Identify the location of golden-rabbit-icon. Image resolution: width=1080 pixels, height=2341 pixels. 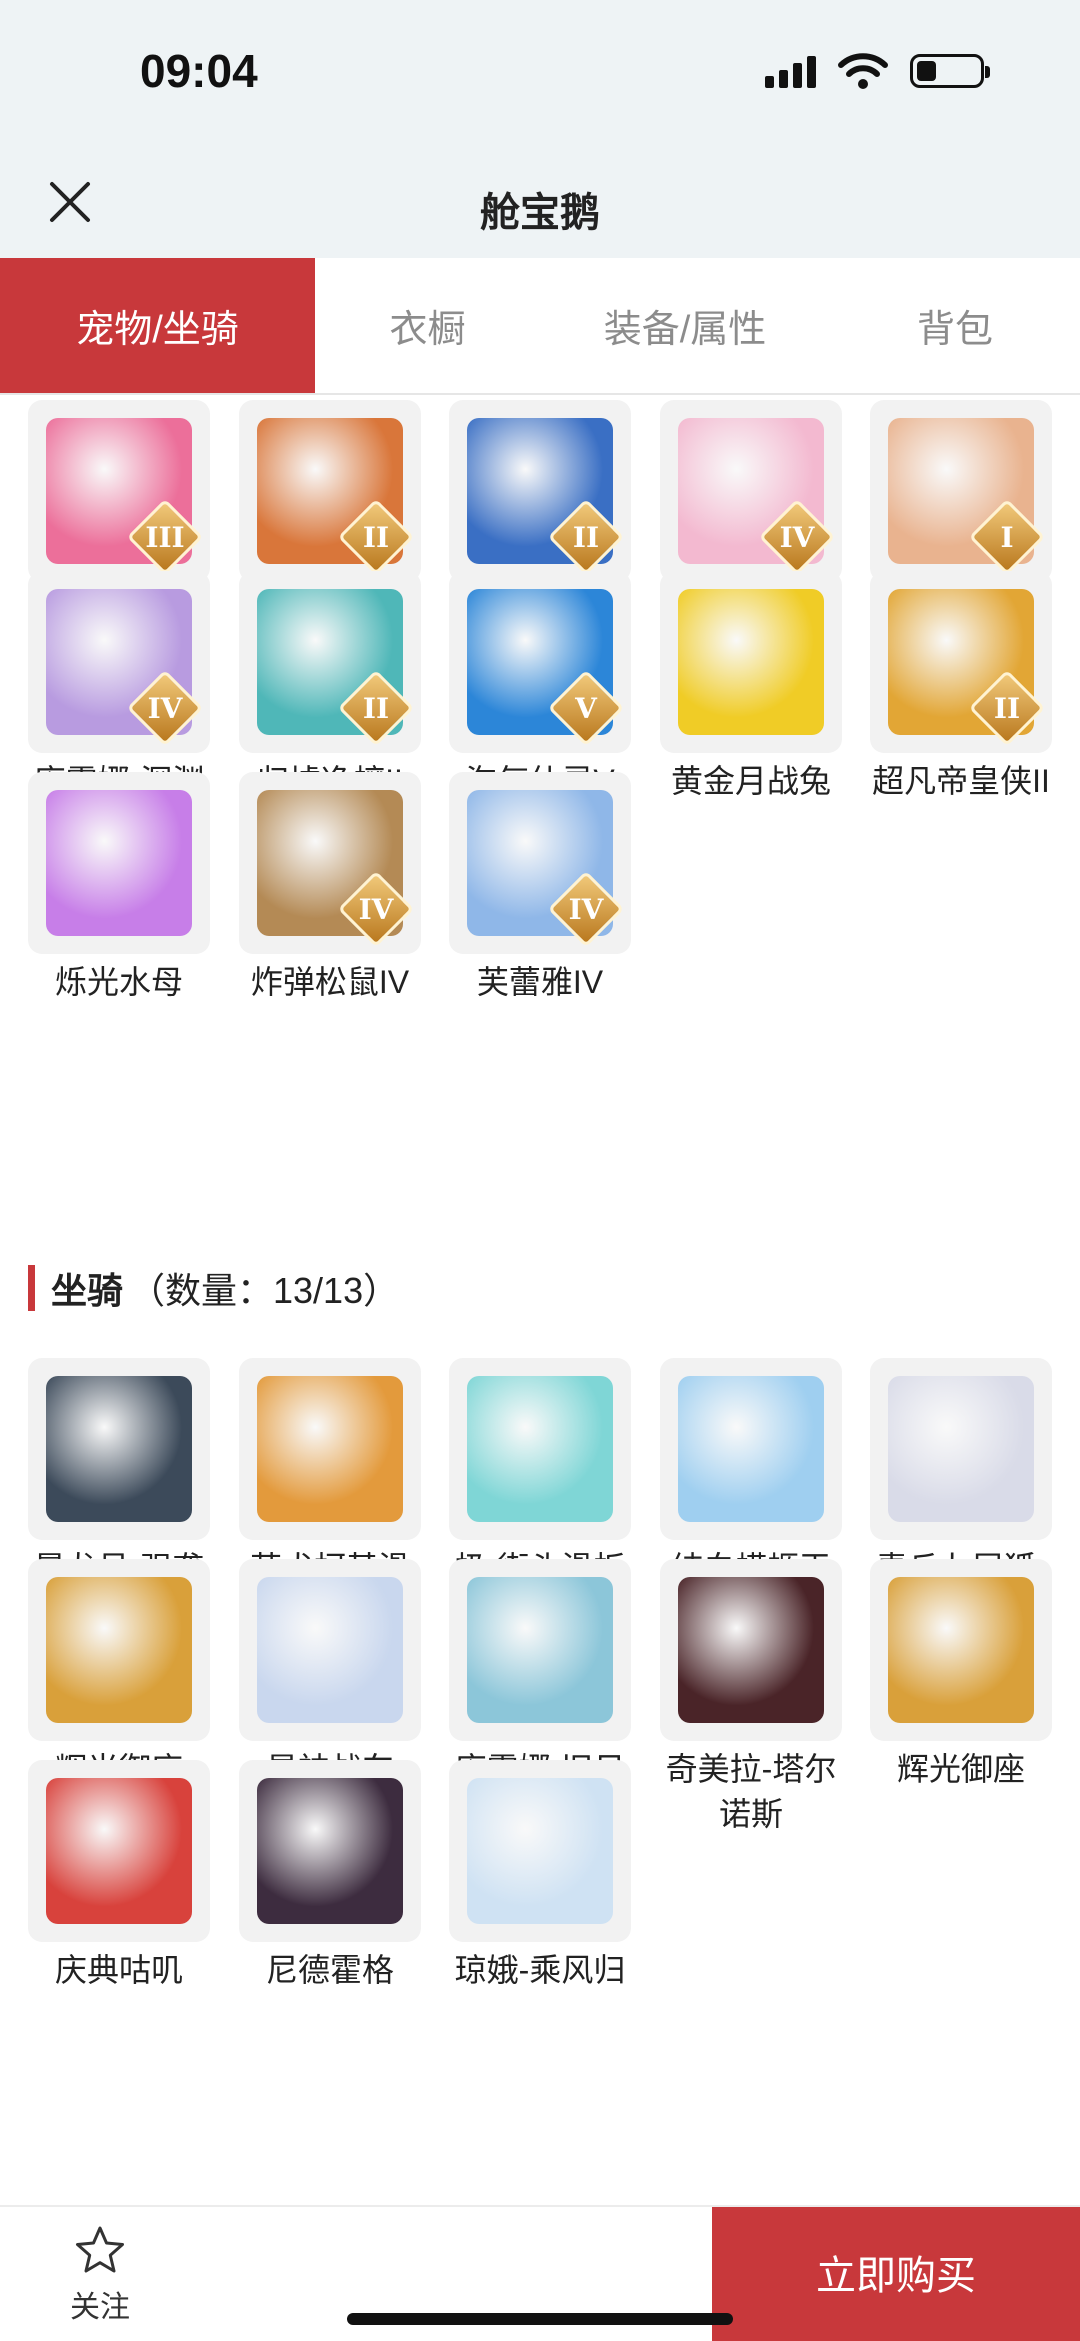
(751, 662).